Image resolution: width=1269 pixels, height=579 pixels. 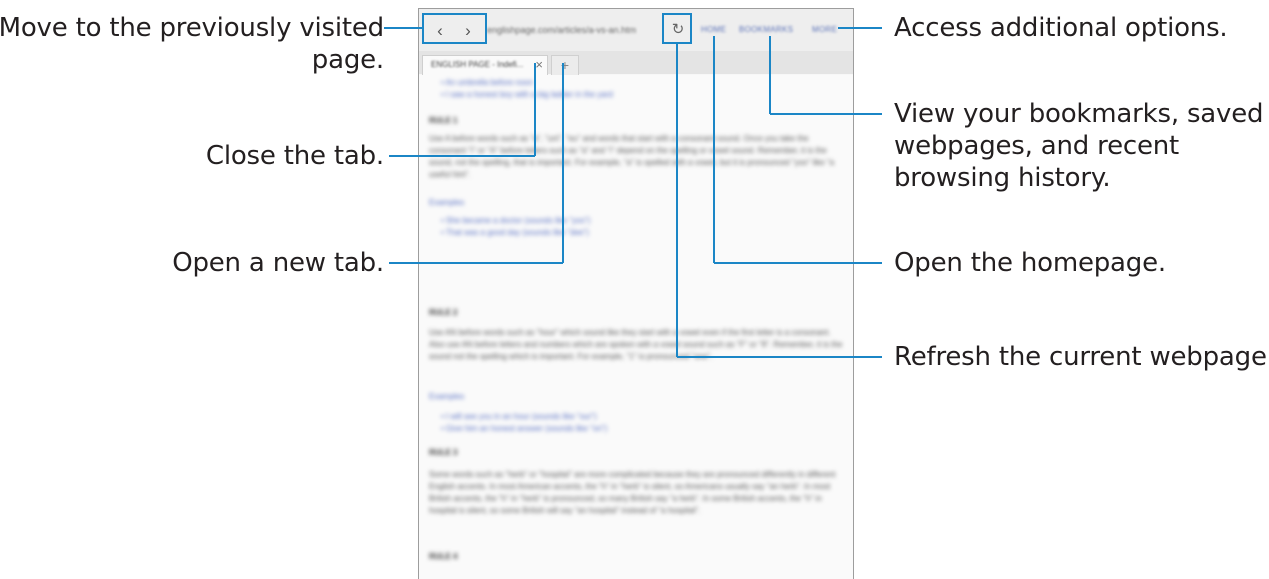 What do you see at coordinates (647, 83) in the screenshot?
I see `list-item: • An umbrella before noon` at bounding box center [647, 83].